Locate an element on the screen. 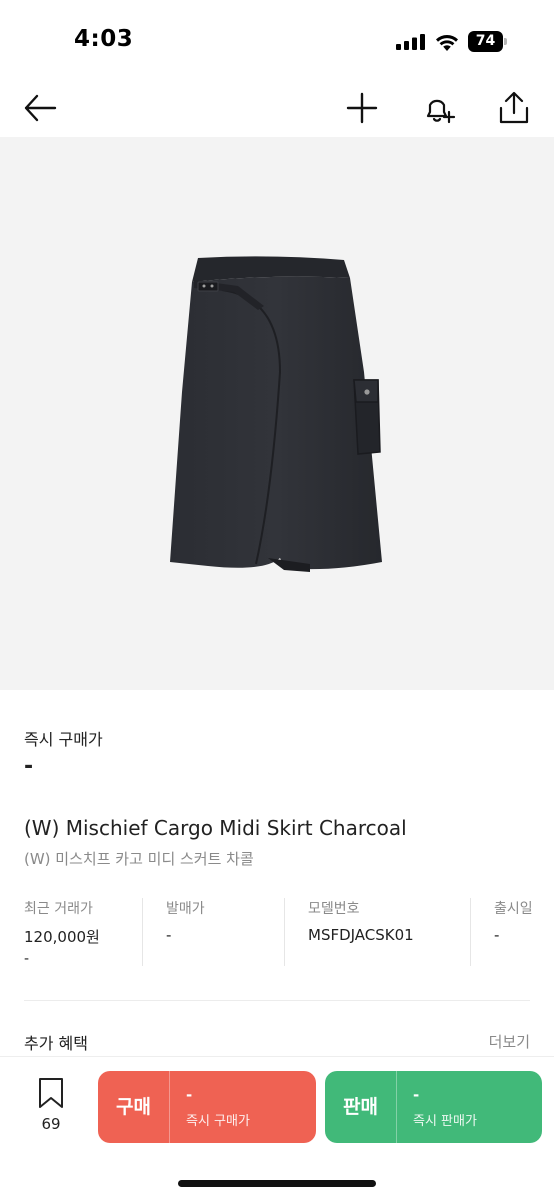 The image size is (554, 1200). info-model-number: 모델번호 MSFDJACSK01 is located at coordinates (388, 933).